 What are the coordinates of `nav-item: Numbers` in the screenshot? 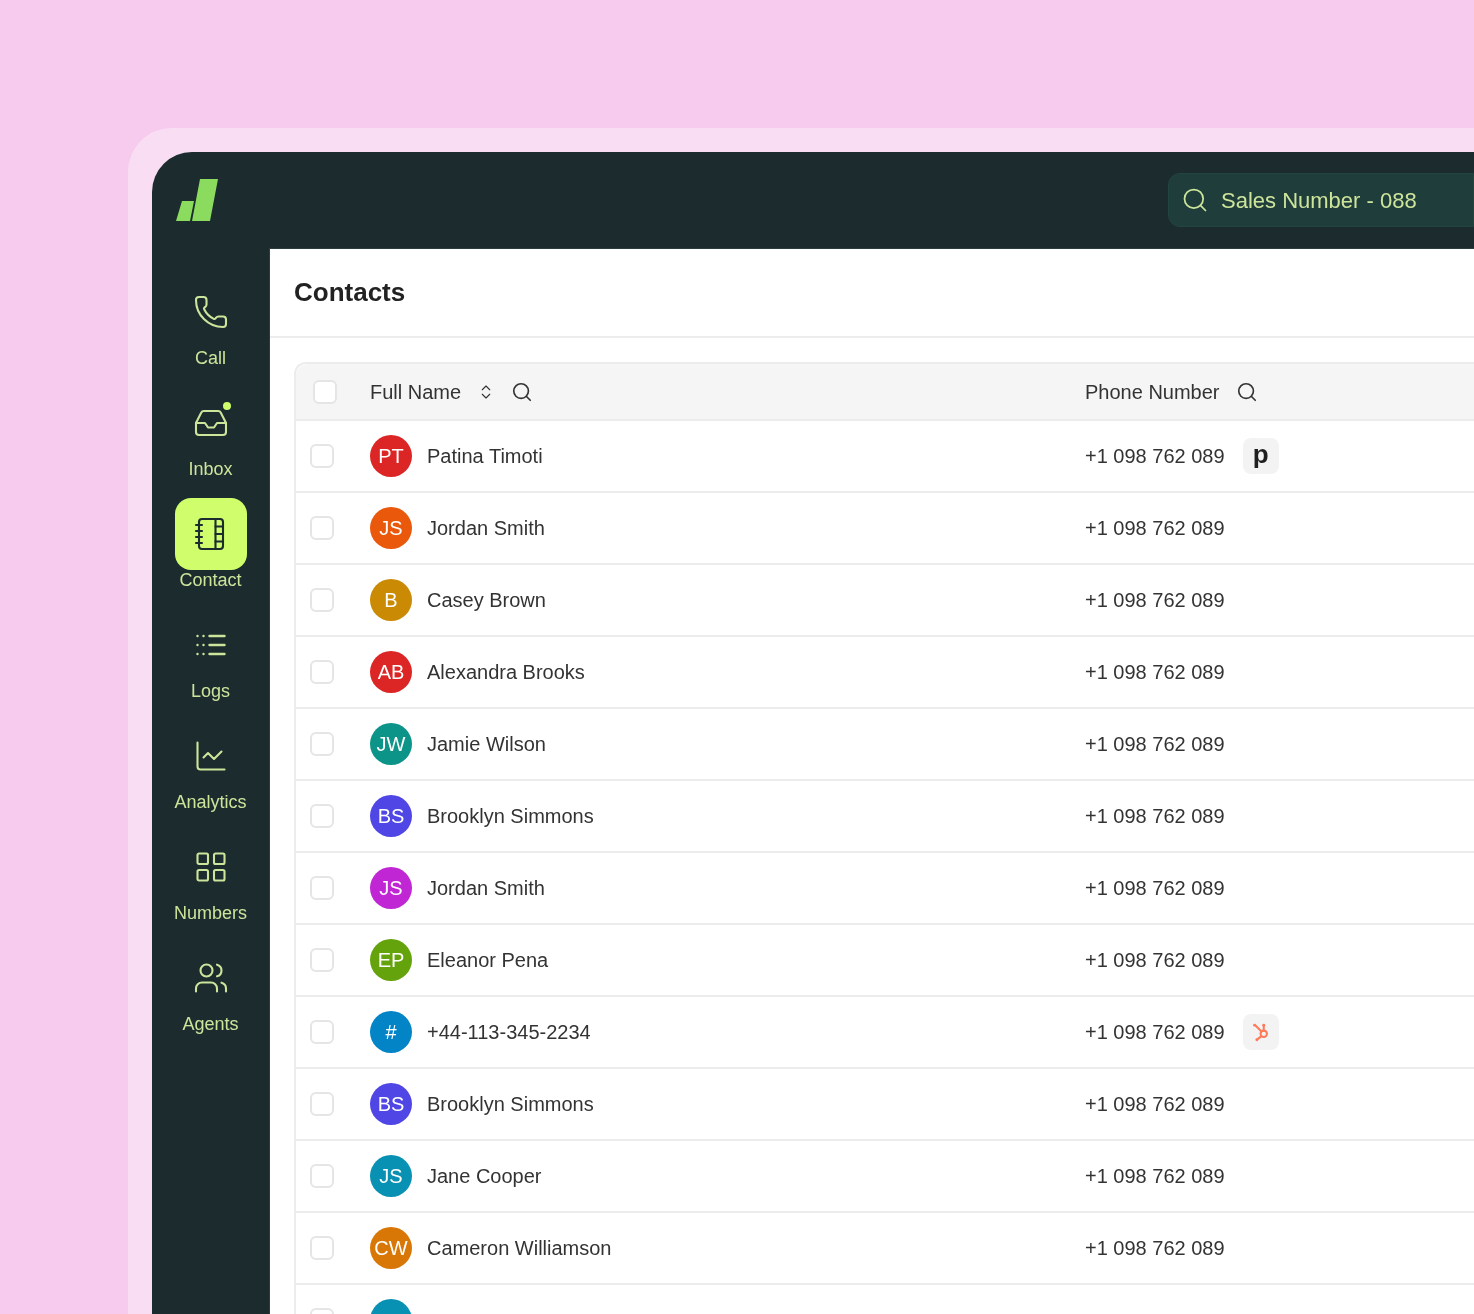 It's located at (210, 886).